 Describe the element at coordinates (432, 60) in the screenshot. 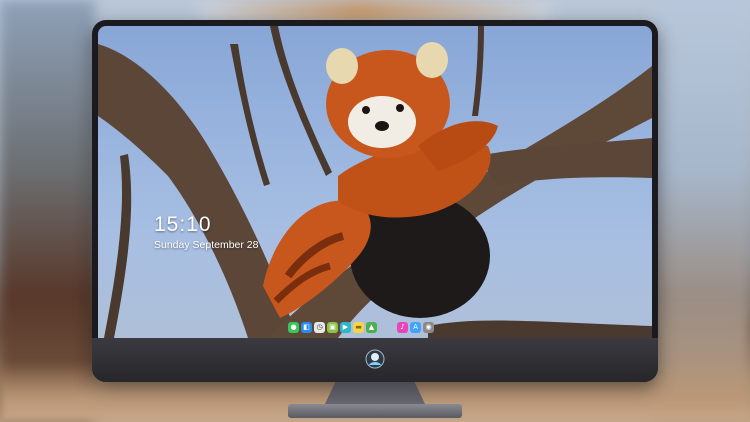

I see `panda-ear-right` at that location.